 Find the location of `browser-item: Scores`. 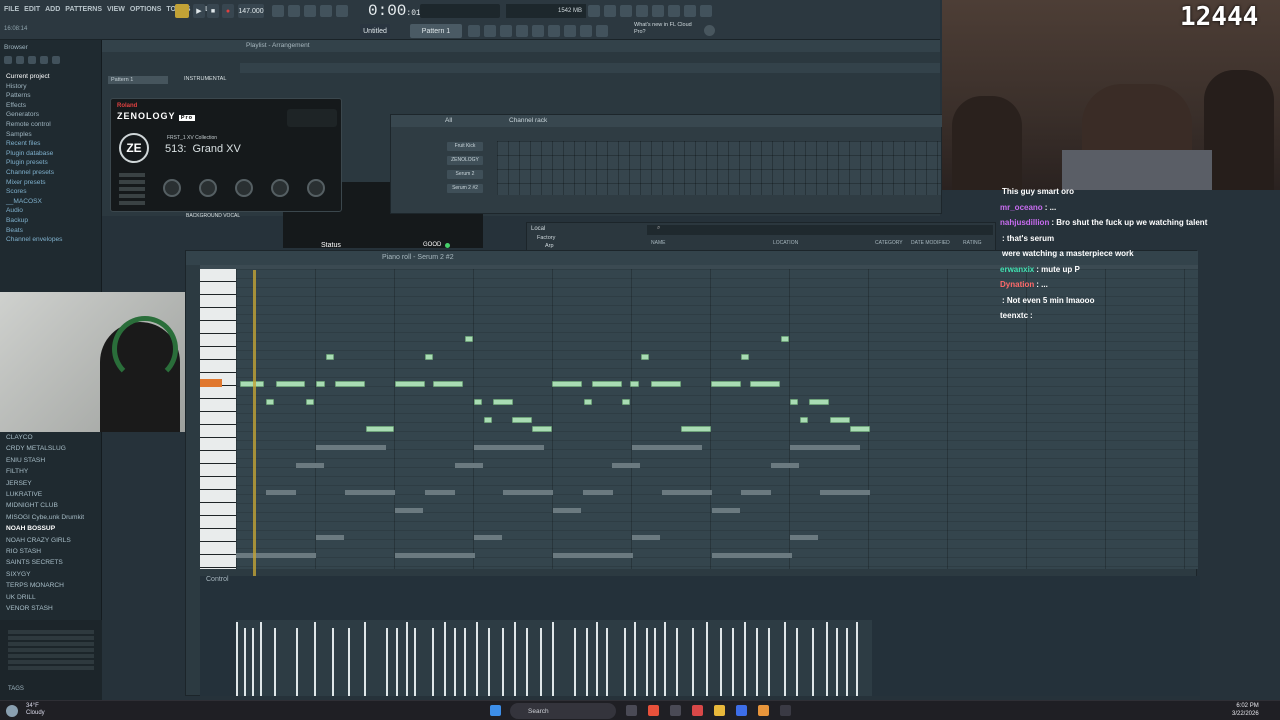

browser-item: Scores is located at coordinates (34, 192).